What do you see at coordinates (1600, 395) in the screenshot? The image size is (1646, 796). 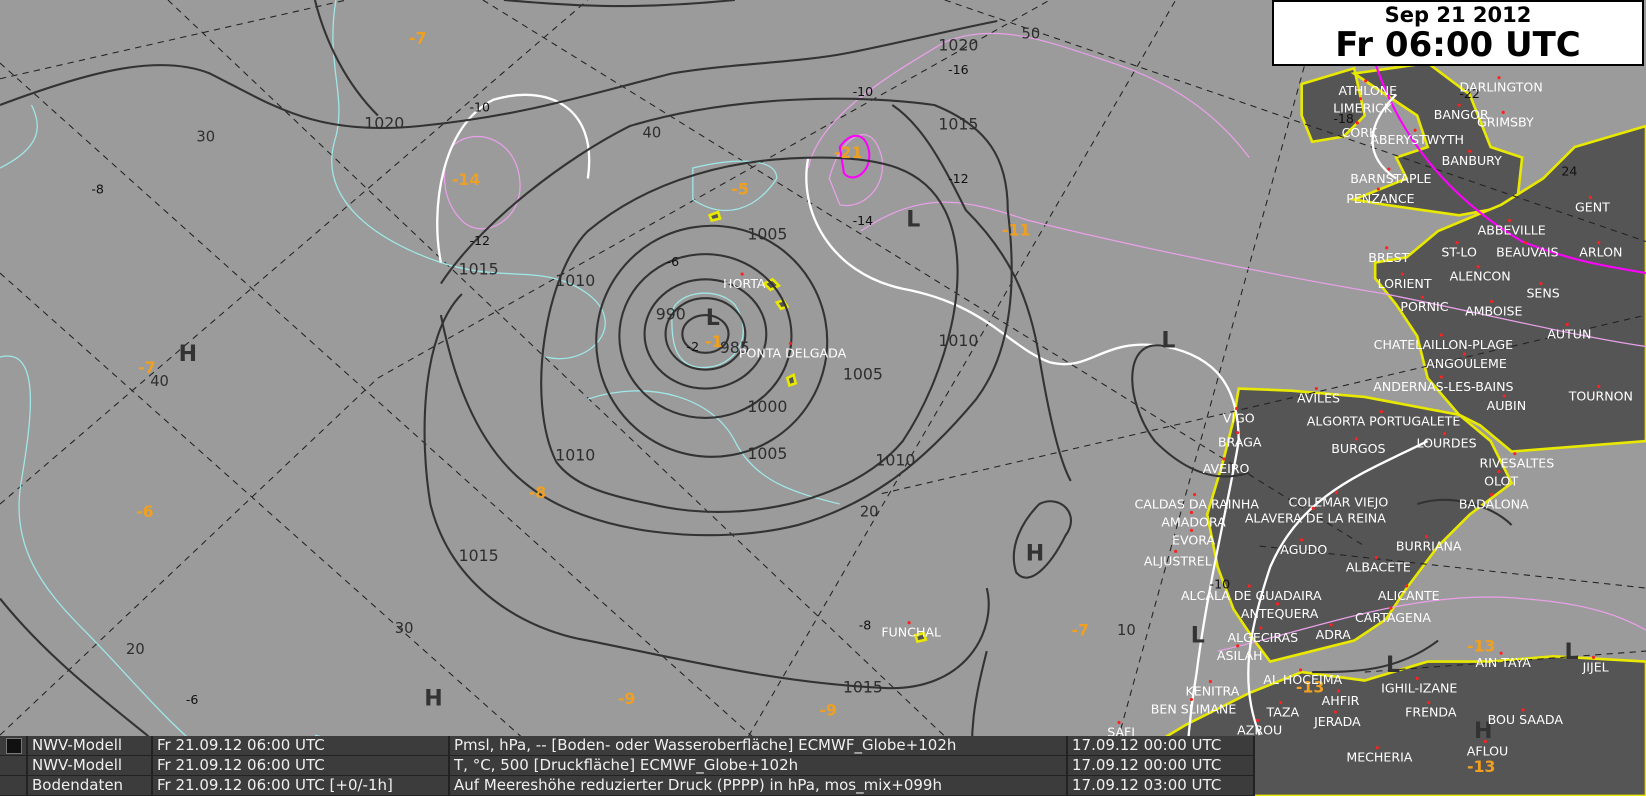 I see `city-label: TOURNON` at bounding box center [1600, 395].